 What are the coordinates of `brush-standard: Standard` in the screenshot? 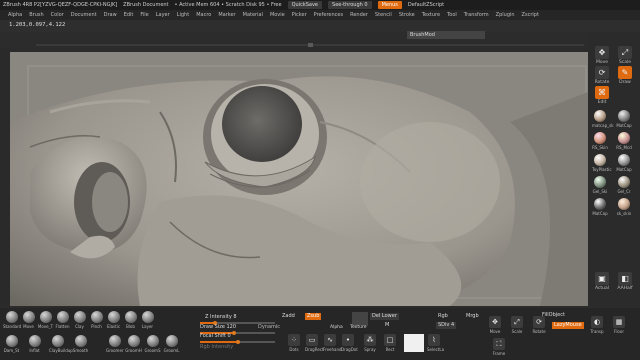 It's located at (12, 322).